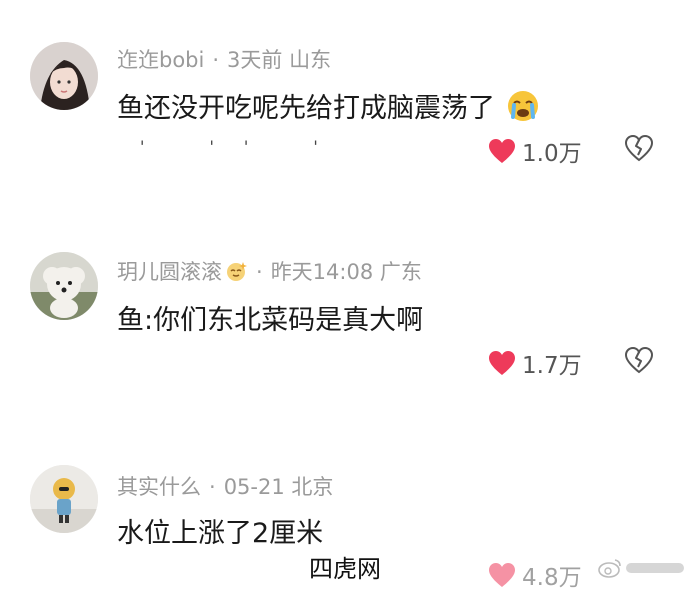 This screenshot has height=592, width=690. I want to click on comment-text: 水位上涨了2厘米, so click(220, 530).